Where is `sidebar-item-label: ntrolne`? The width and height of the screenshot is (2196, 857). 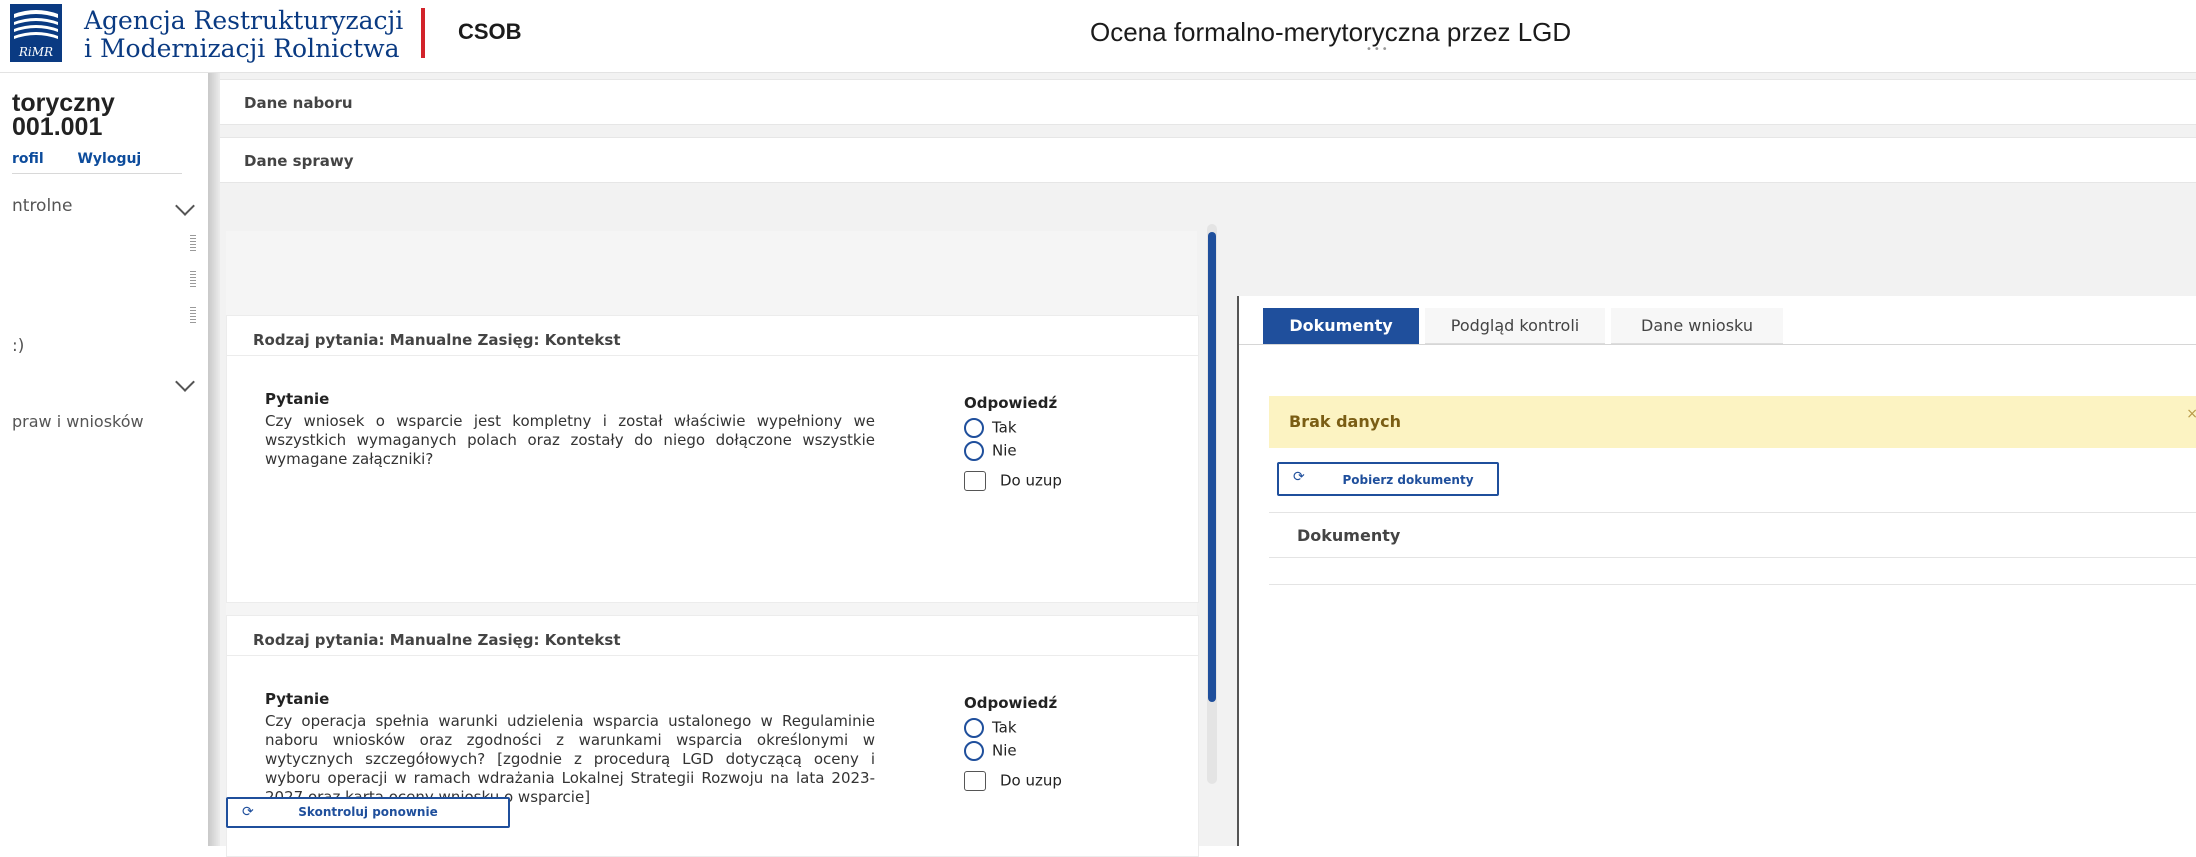
sidebar-item-label: ntrolne is located at coordinates (42, 206).